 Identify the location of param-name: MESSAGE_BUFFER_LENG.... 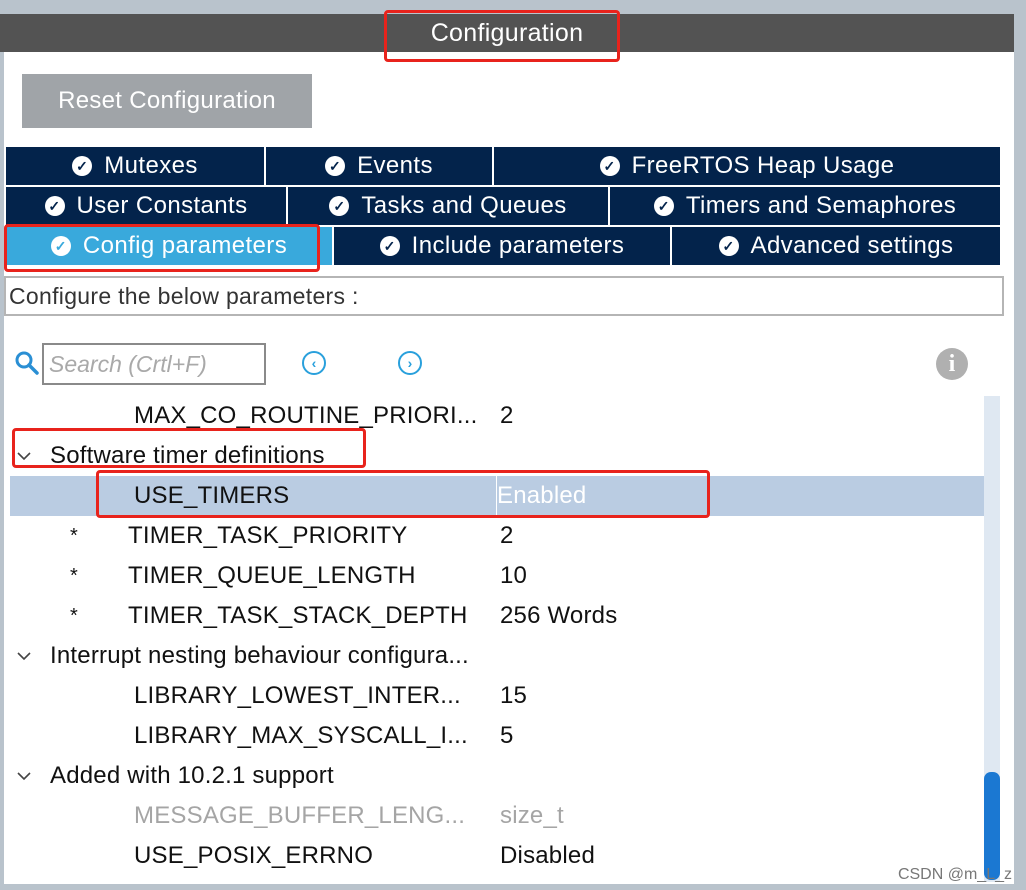
(300, 815).